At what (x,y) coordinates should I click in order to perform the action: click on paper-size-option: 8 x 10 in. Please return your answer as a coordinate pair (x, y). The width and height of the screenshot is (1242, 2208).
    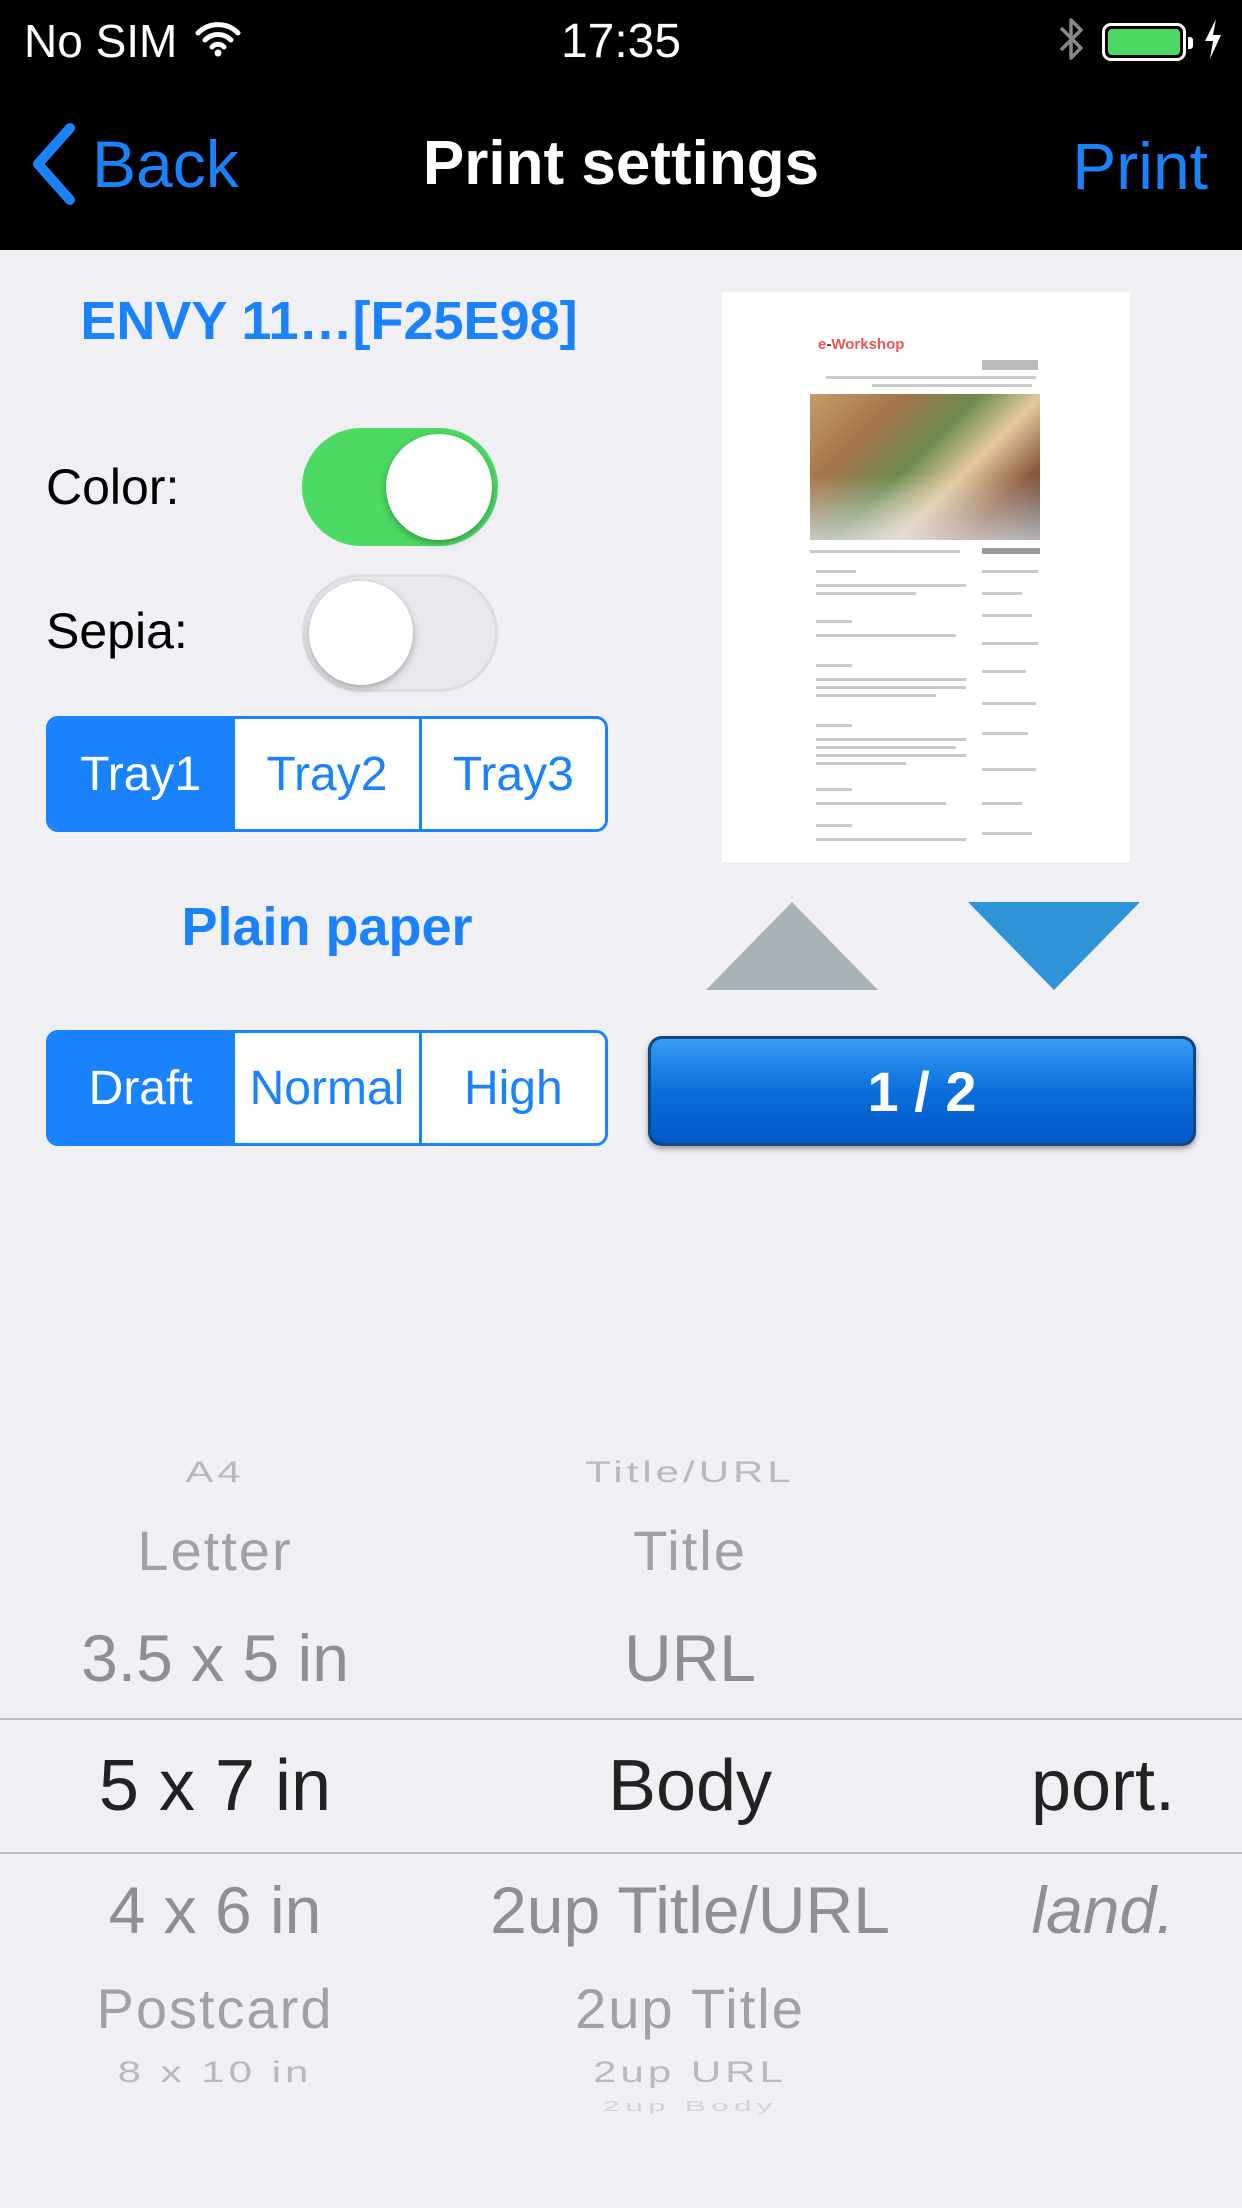
    Looking at the image, I should click on (215, 2072).